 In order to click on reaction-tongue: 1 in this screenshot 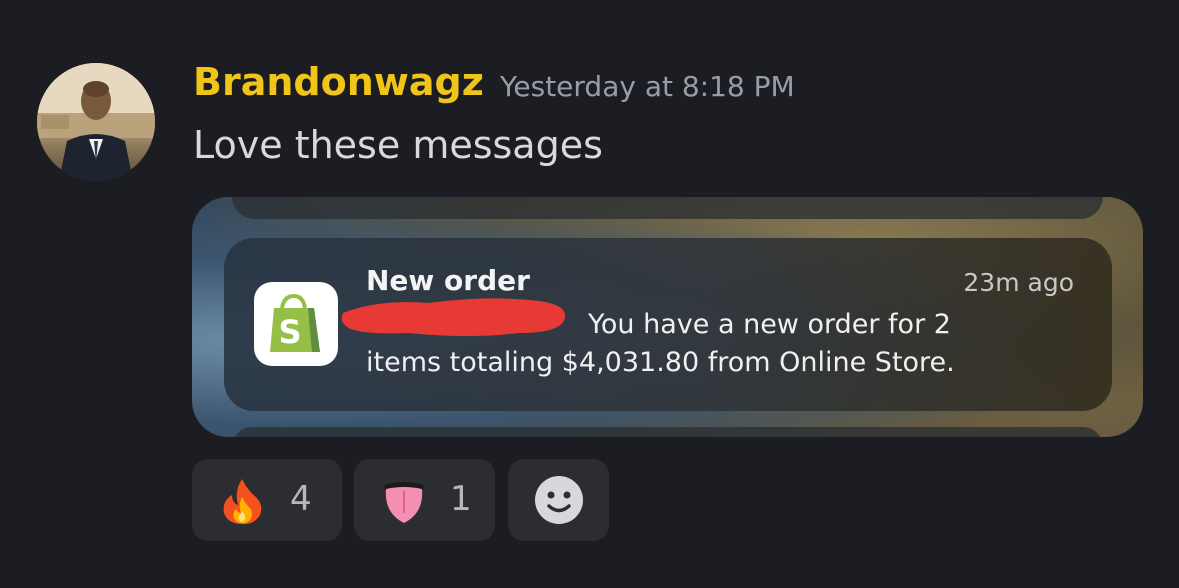, I will do `click(424, 500)`.